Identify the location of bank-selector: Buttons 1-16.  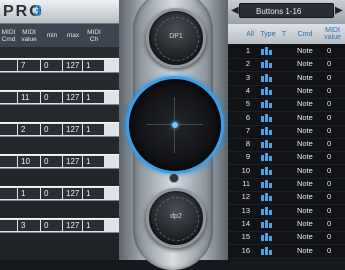
(286, 10).